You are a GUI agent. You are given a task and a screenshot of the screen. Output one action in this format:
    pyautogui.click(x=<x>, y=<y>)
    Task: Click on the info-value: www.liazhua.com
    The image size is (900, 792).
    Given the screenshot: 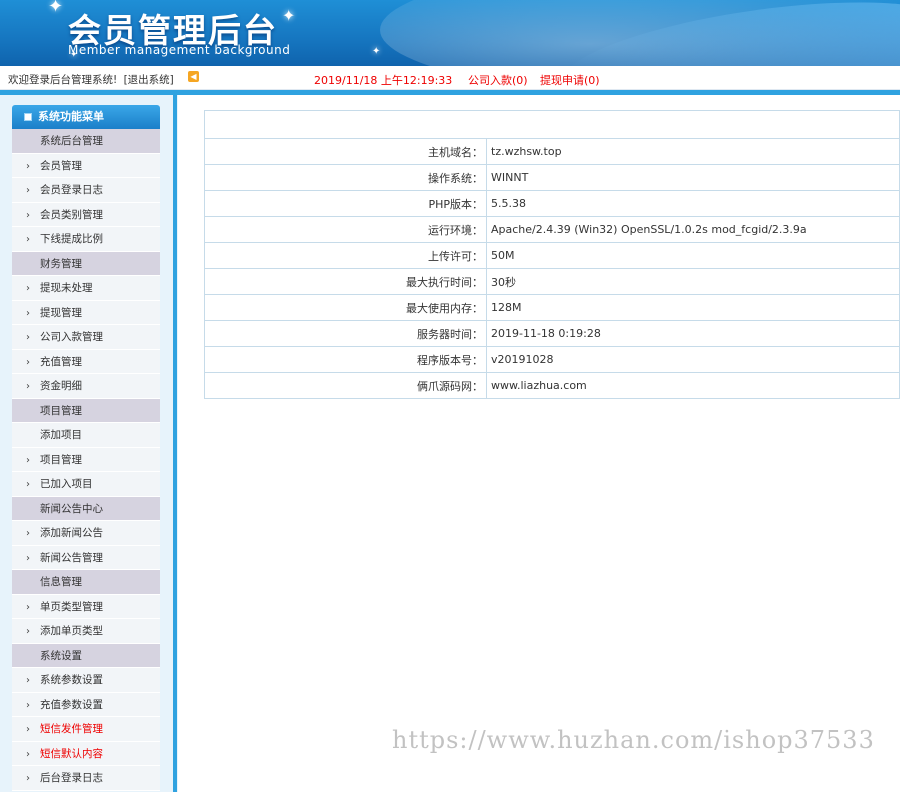 What is the action you would take?
    pyautogui.click(x=693, y=385)
    